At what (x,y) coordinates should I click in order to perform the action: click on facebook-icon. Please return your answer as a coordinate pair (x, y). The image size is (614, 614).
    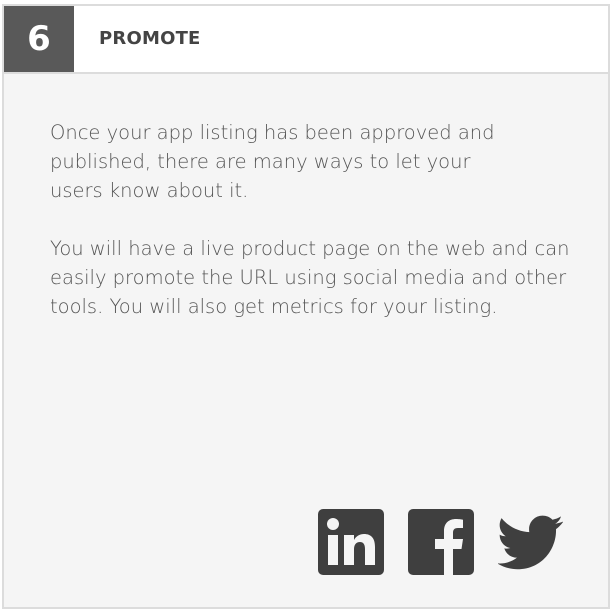
    Looking at the image, I should click on (441, 542).